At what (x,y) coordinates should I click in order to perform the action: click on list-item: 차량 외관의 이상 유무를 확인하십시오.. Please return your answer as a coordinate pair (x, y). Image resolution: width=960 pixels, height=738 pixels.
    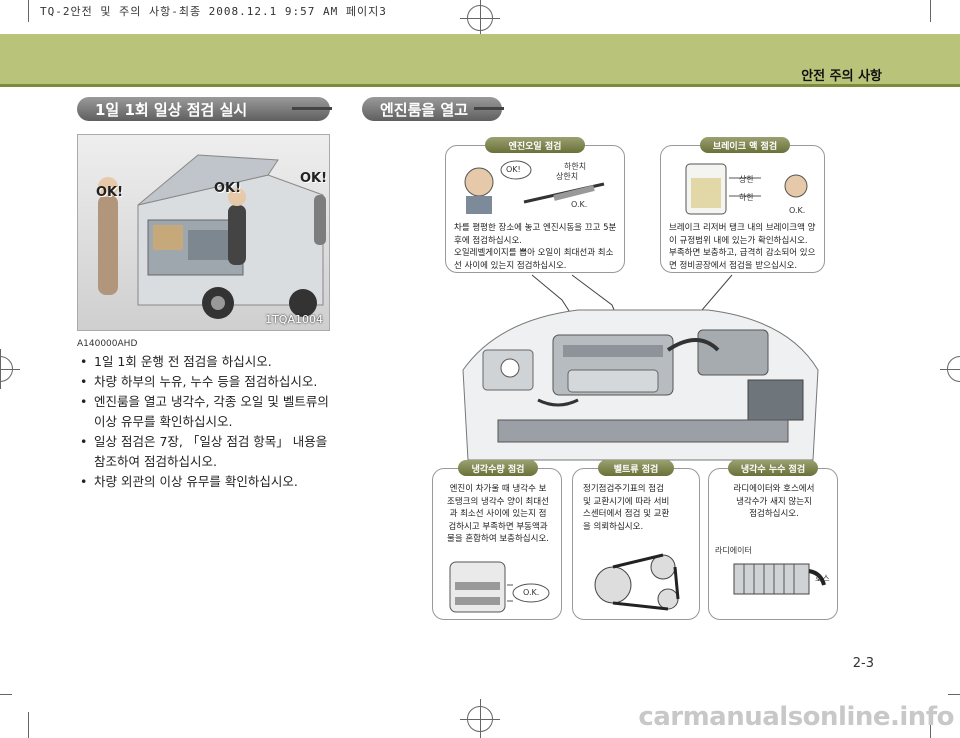
    Looking at the image, I should click on (211, 482).